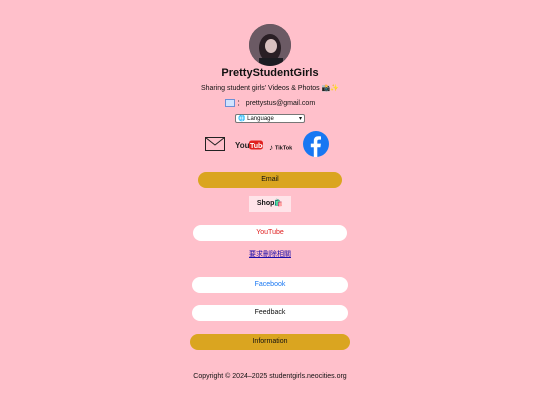  What do you see at coordinates (242, 145) in the screenshot?
I see `youtube-logo-you: You` at bounding box center [242, 145].